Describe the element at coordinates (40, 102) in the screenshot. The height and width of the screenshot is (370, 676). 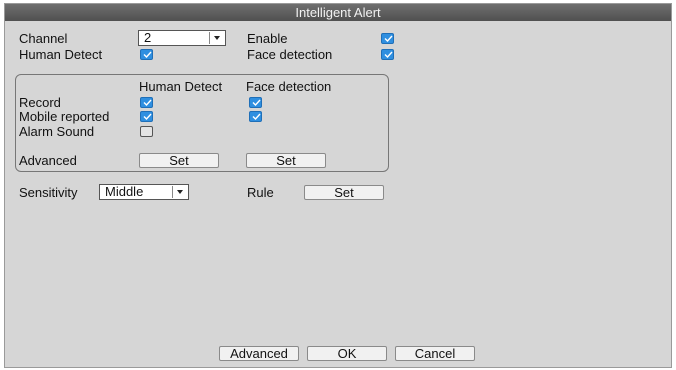
I see `record-label: Record` at that location.